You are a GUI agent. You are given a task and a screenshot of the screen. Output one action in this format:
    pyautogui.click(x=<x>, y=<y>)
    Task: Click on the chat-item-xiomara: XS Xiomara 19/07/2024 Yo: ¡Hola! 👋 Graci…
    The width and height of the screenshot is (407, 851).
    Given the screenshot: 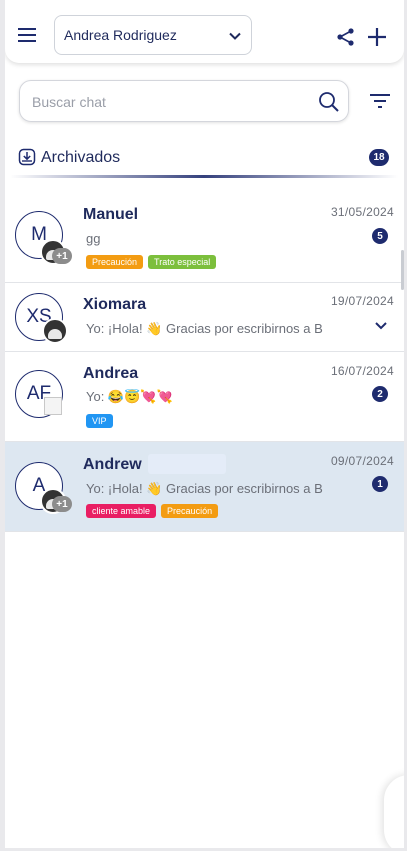 What is the action you would take?
    pyautogui.click(x=204, y=317)
    